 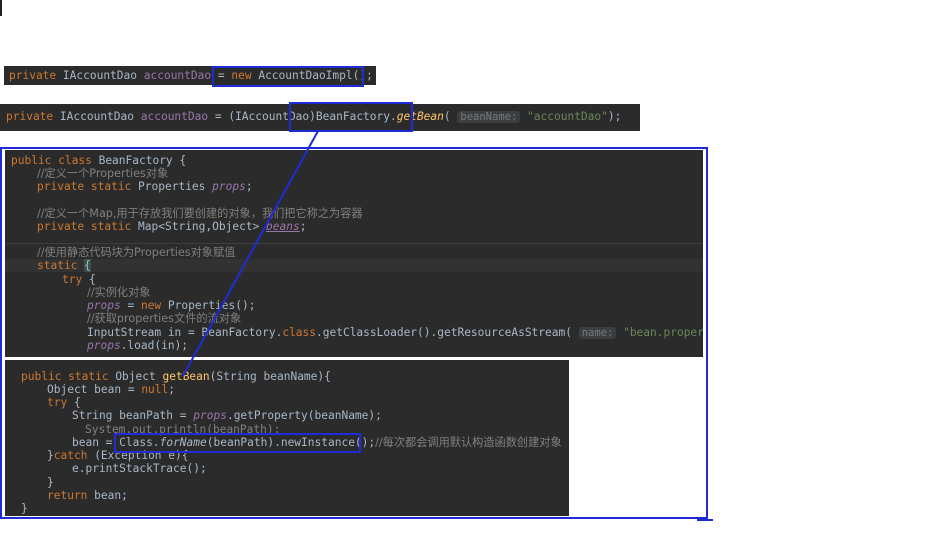 I want to click on annotation-connector-line, so click(x=250, y=253).